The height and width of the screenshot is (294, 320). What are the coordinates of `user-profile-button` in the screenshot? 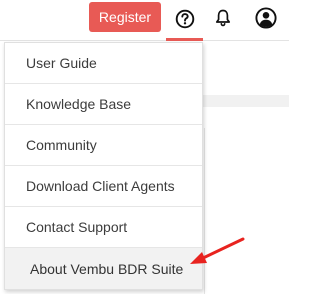 It's located at (266, 18).